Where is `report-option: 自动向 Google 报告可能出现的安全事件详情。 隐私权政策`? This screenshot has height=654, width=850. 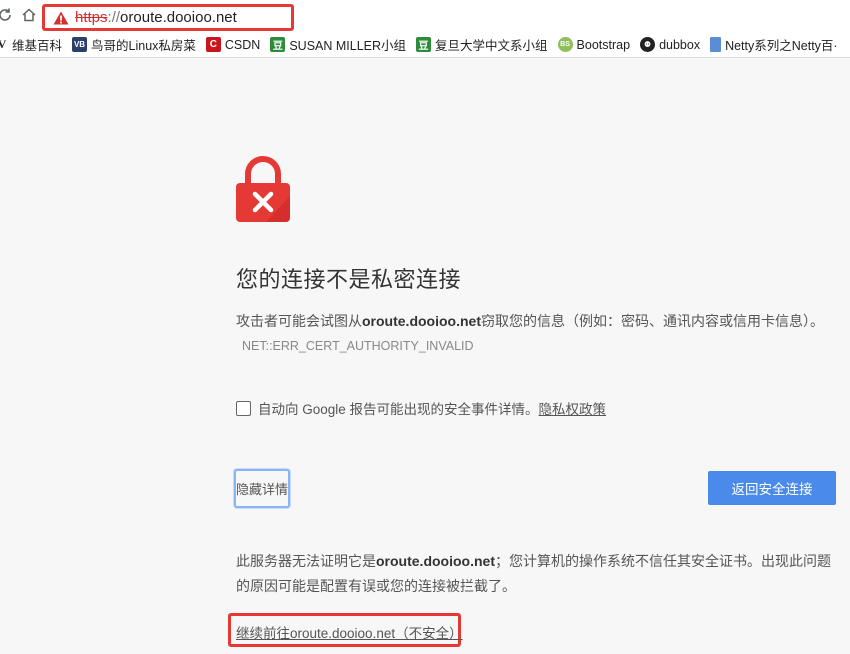 report-option: 自动向 Google 报告可能出现的安全事件详情。 隐私权政策 is located at coordinates (421, 408).